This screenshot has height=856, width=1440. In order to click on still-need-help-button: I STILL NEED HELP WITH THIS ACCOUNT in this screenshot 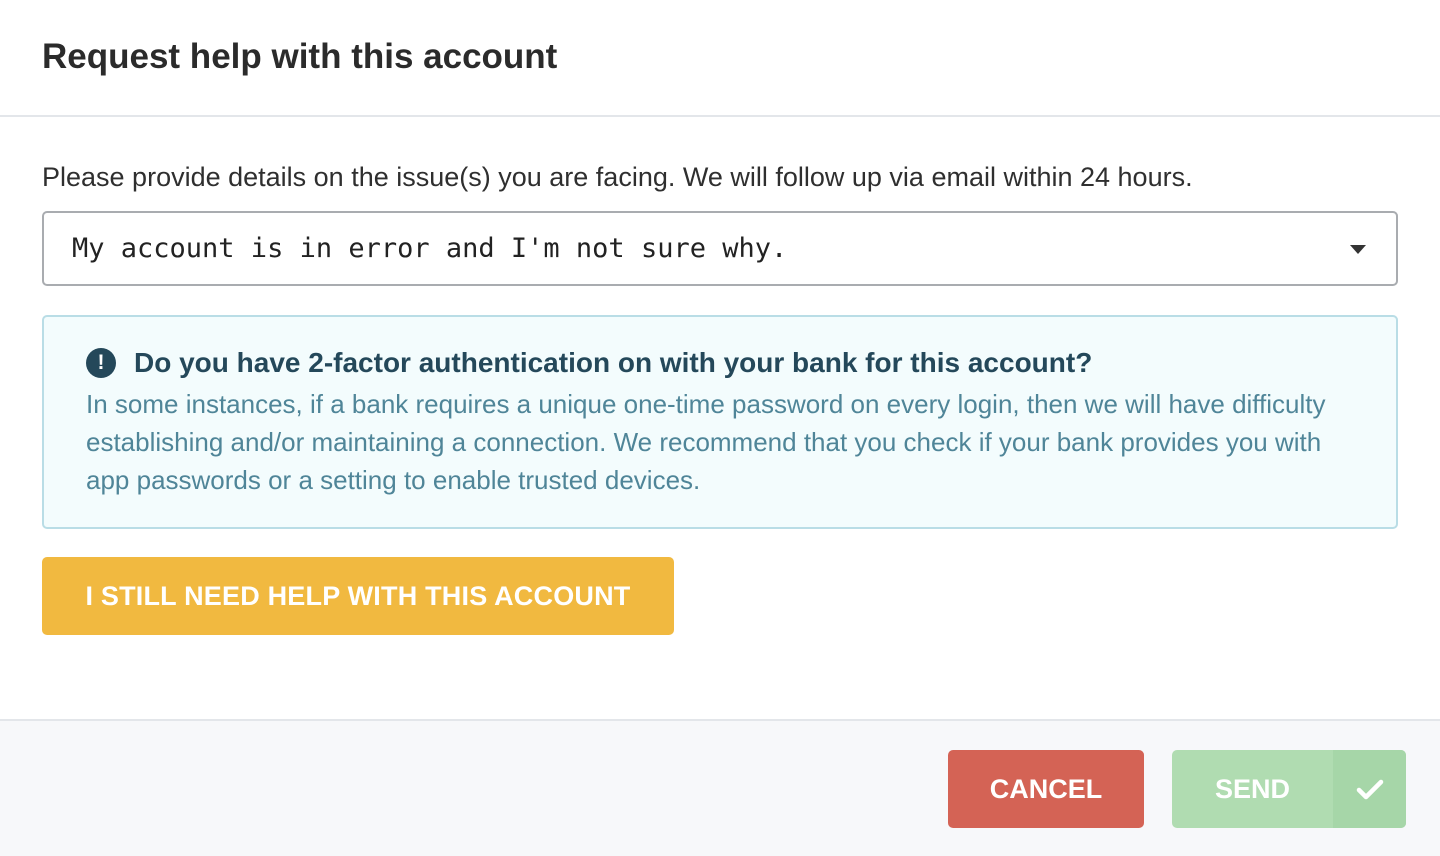, I will do `click(358, 596)`.